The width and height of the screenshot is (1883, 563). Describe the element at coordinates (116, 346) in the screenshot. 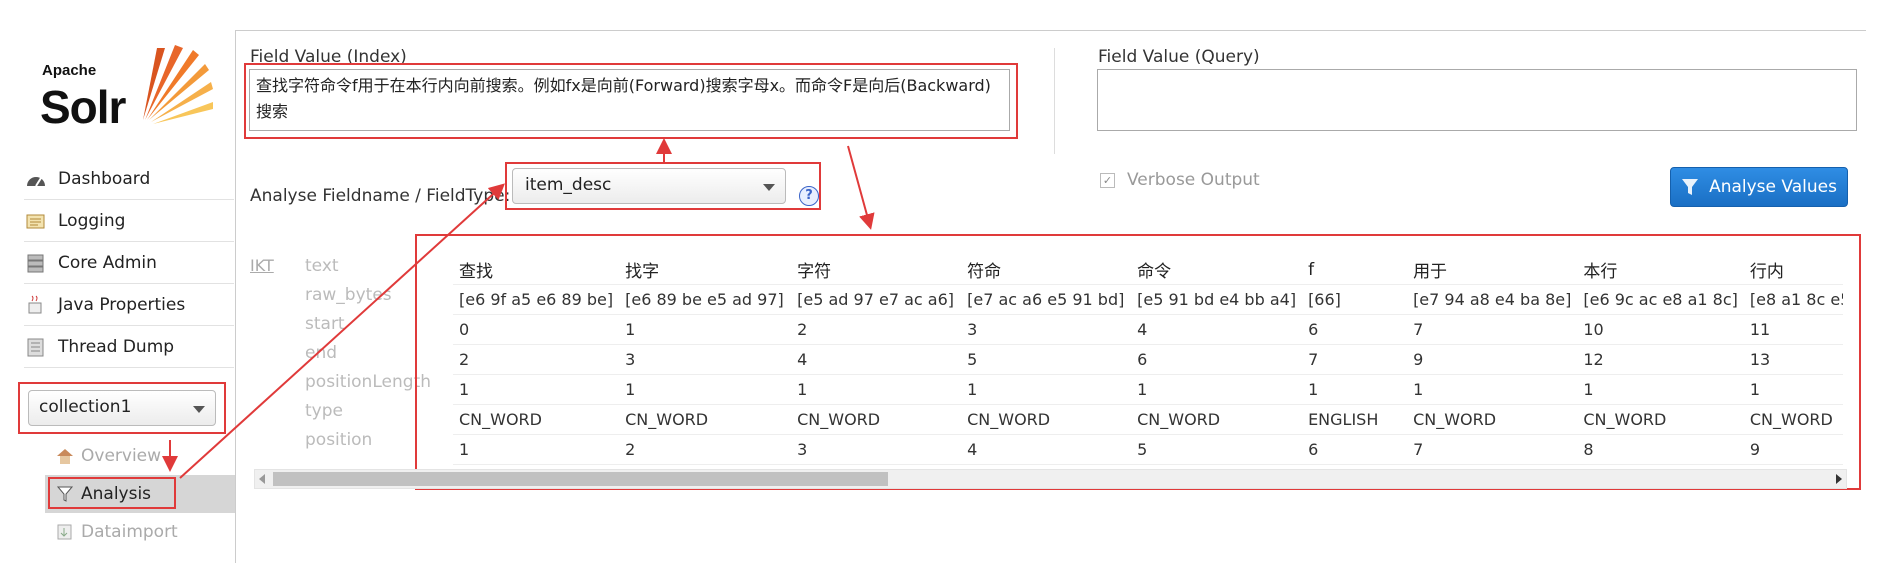

I see `nav-label: Thread Dump` at that location.